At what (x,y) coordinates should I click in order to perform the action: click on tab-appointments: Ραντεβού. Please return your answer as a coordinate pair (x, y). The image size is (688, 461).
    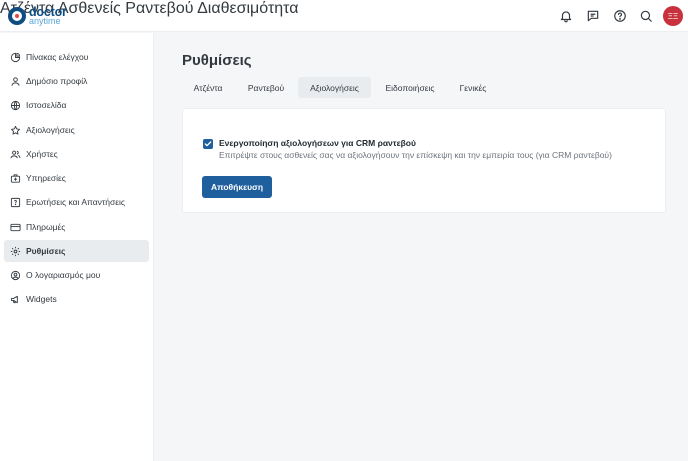
    Looking at the image, I should click on (266, 87).